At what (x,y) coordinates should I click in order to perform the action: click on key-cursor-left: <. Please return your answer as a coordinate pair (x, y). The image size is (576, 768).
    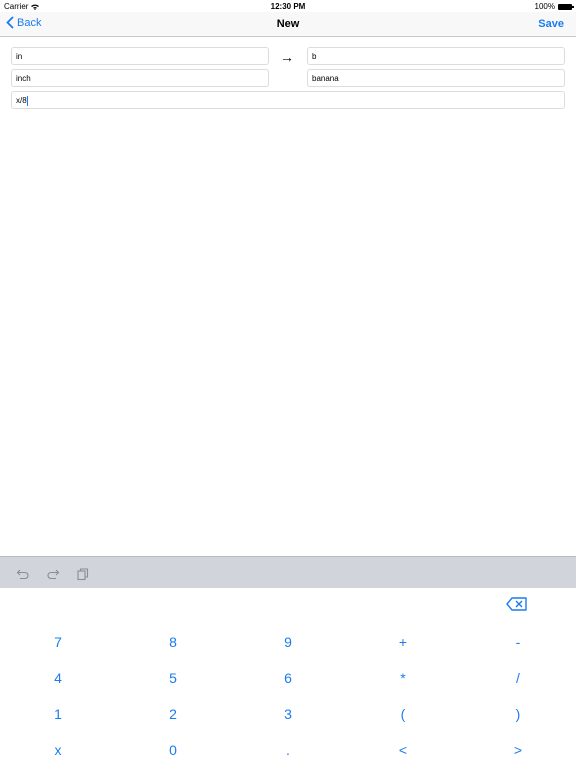
    Looking at the image, I should click on (403, 750).